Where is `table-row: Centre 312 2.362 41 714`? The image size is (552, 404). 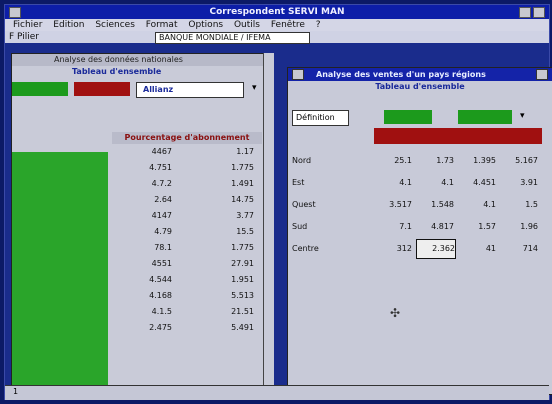 table-row: Centre 312 2.362 41 714 is located at coordinates (420, 249).